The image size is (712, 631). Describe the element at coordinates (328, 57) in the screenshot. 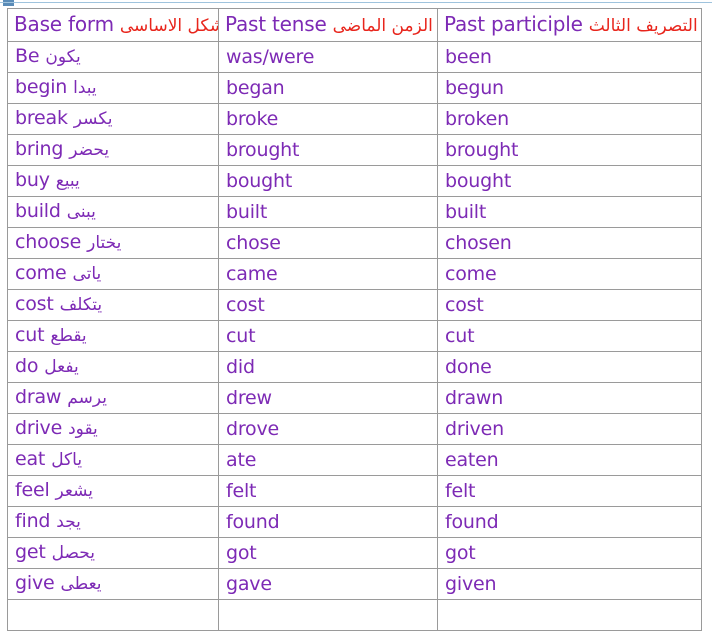

I see `cell-past-tense: was/were` at that location.